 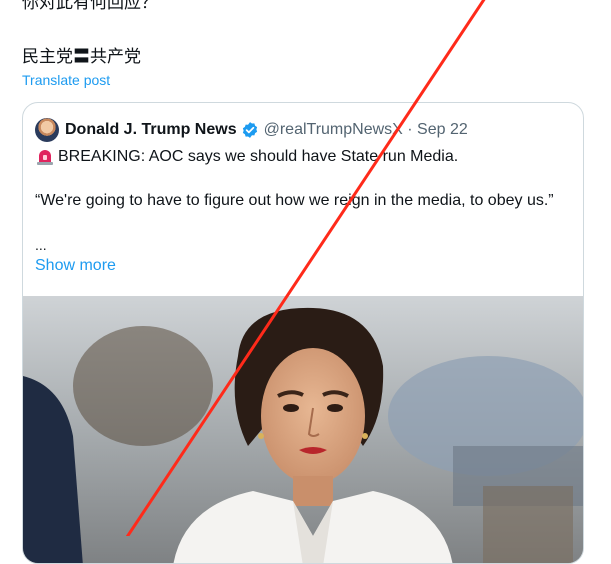 I want to click on author-handle-date: @realTrumpNewsX · Sep 22, so click(x=366, y=130).